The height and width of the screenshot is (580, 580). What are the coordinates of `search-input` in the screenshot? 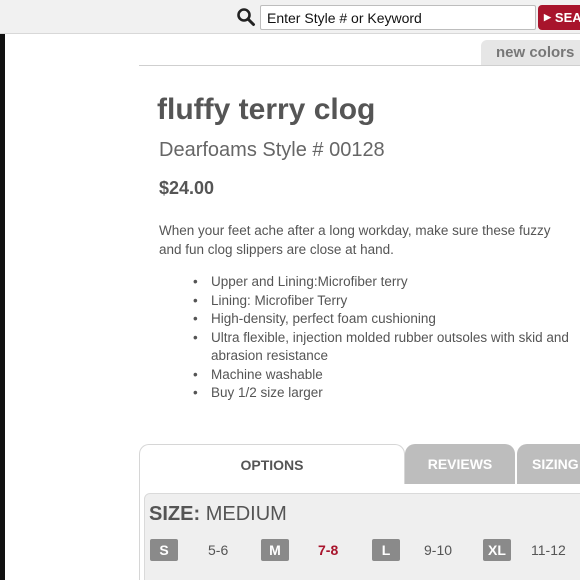 It's located at (398, 17).